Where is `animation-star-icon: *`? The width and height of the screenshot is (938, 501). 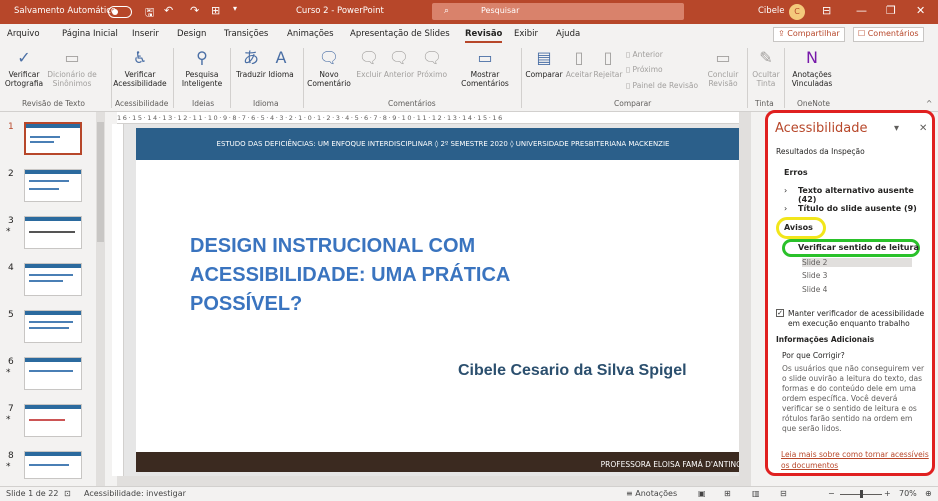 animation-star-icon: * is located at coordinates (8, 467).